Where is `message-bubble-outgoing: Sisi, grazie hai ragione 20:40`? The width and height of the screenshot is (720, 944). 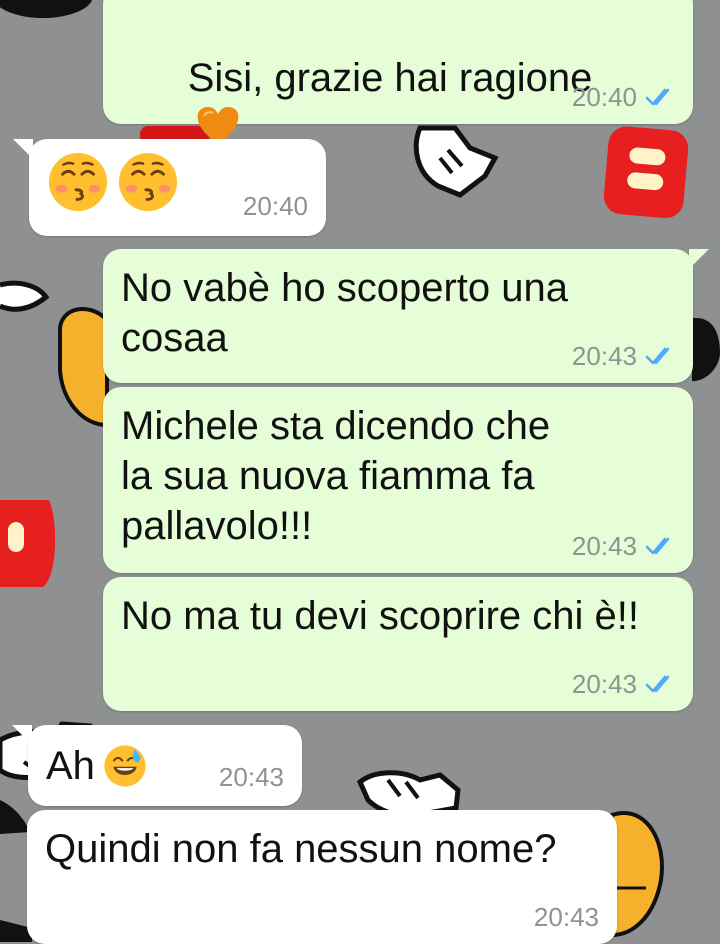
message-bubble-outgoing: Sisi, grazie hai ragione 20:40 is located at coordinates (398, 72).